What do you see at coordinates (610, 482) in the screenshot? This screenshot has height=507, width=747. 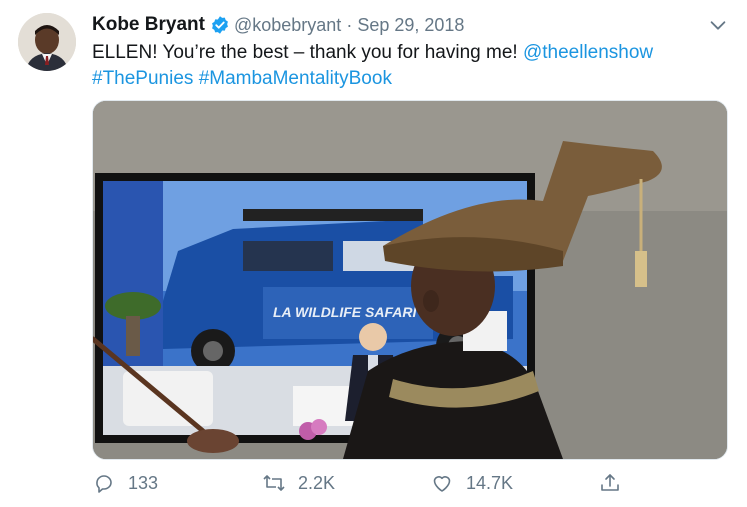 I see `share-icon` at bounding box center [610, 482].